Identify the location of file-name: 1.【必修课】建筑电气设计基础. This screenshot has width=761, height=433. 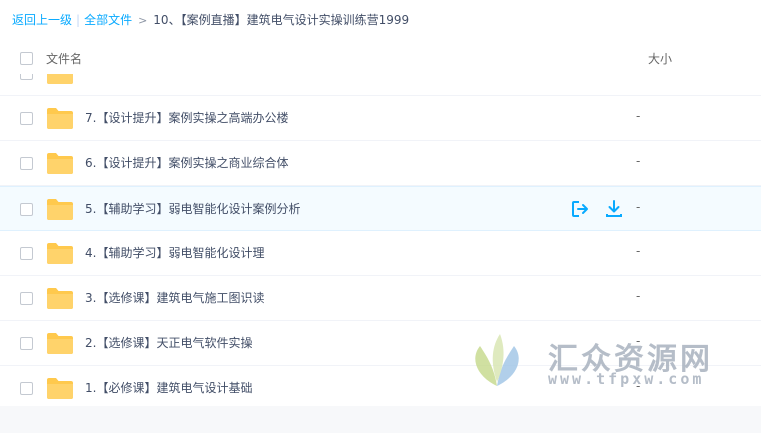
(168, 388).